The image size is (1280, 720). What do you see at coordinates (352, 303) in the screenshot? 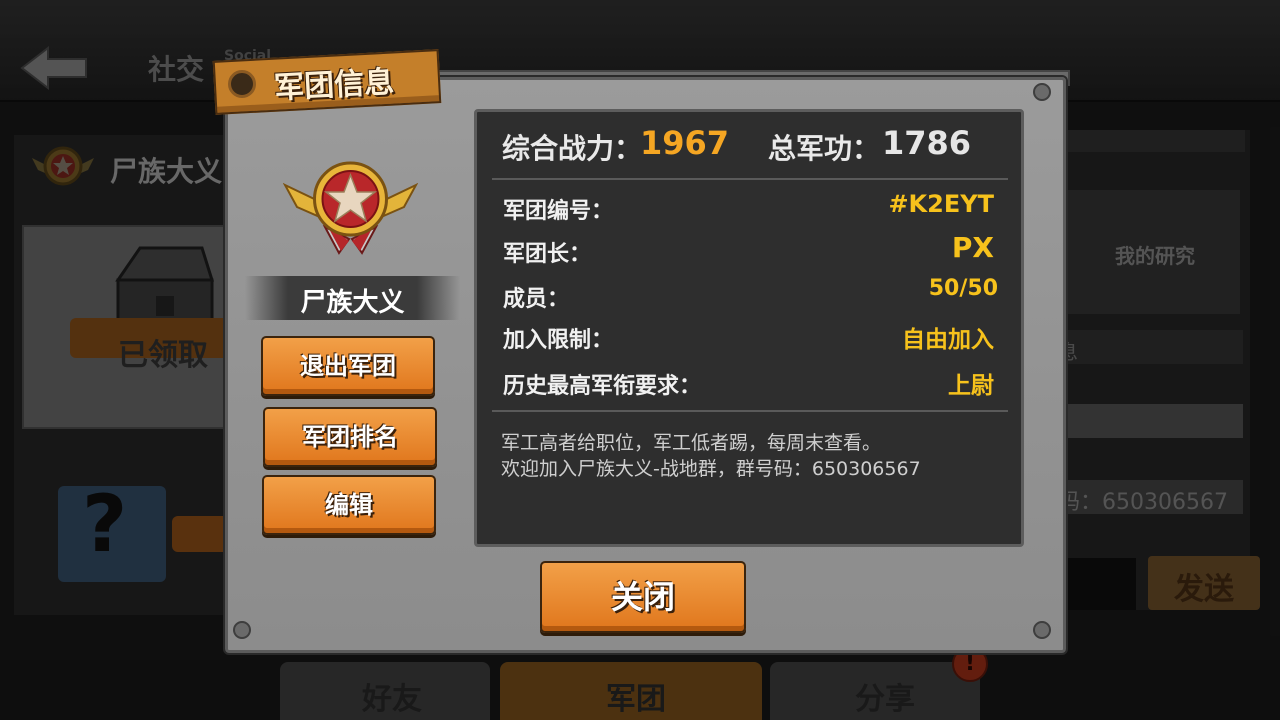
I see `legion-name: 尸族大义` at bounding box center [352, 303].